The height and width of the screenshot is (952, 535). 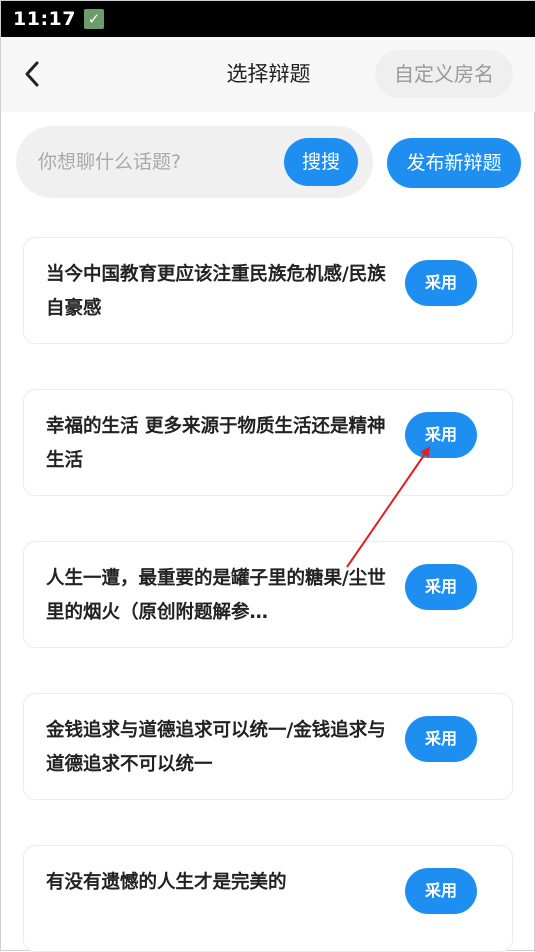 I want to click on topic-card: 幸福的生活 更多来源于物质生活还是精神生活 采用, so click(x=268, y=442).